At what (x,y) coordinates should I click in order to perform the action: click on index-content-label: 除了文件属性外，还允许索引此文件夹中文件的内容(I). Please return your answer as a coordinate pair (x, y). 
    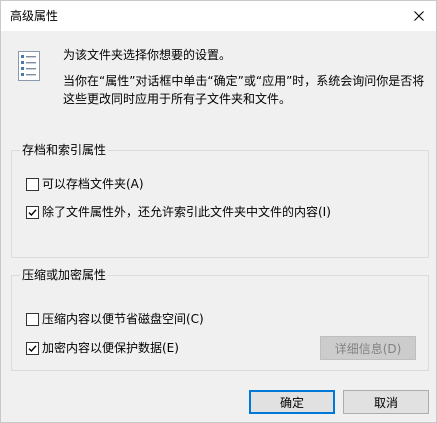
    Looking at the image, I should click on (186, 212).